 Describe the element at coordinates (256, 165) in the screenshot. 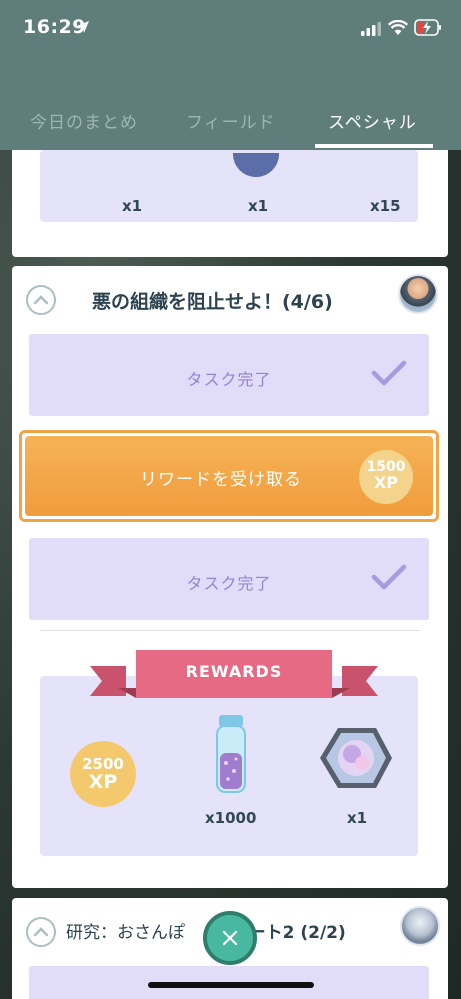

I see `reward-item-icon` at that location.